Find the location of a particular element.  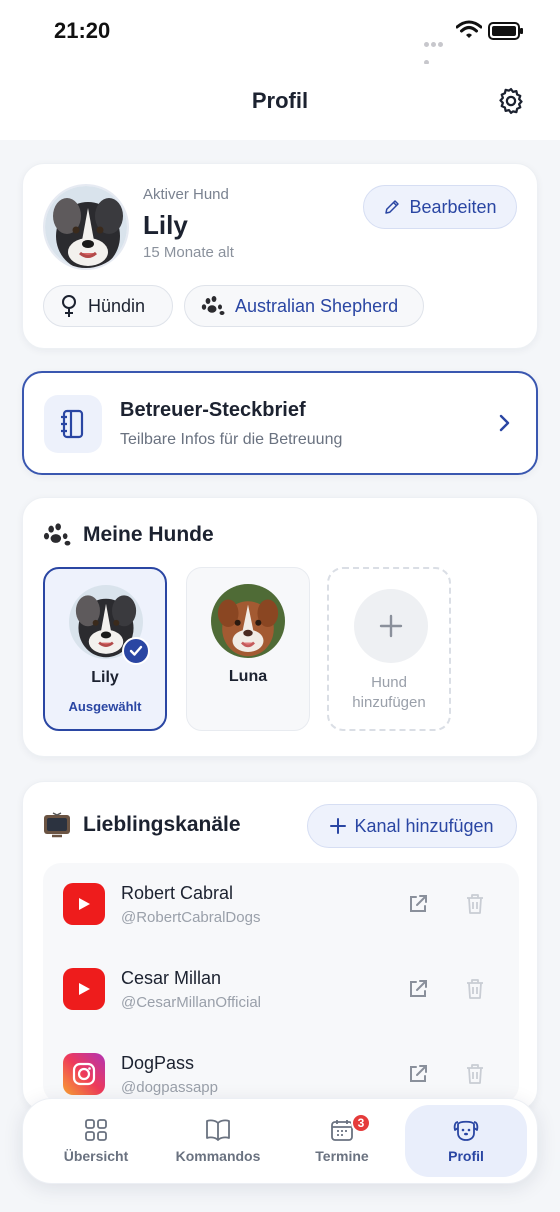

battery-icon is located at coordinates (505, 31).